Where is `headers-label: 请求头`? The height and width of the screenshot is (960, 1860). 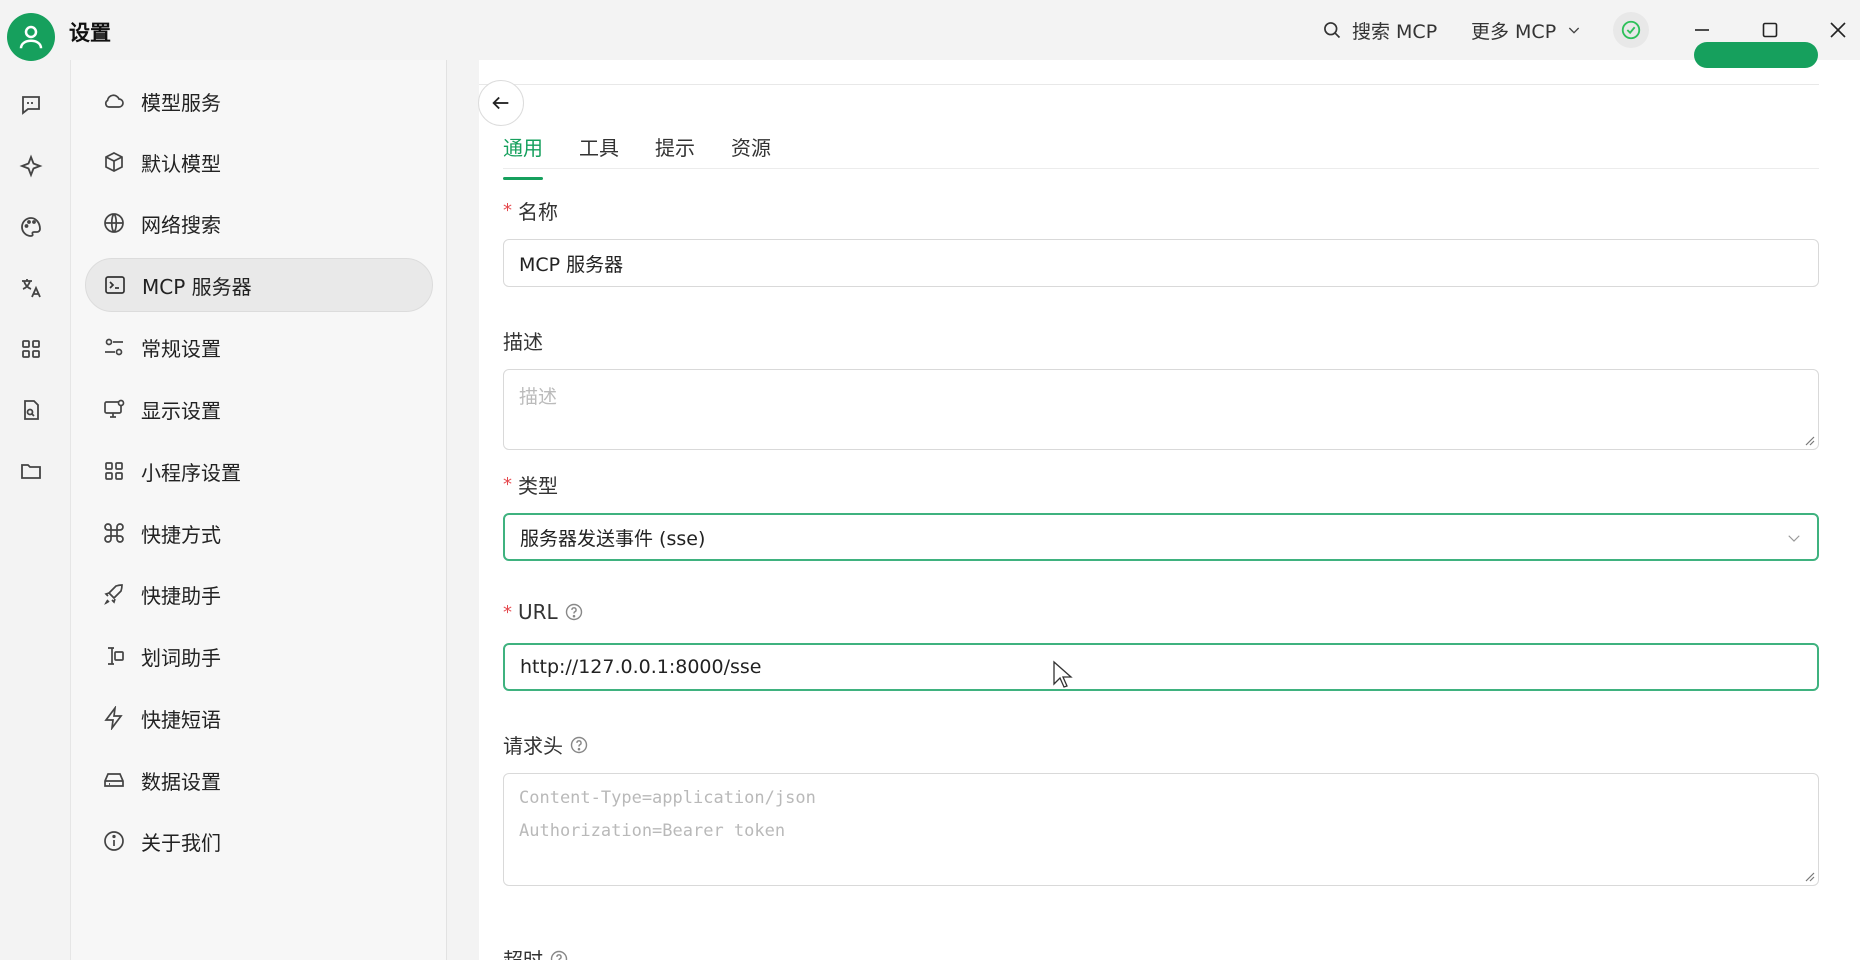
headers-label: 请求头 is located at coordinates (546, 744).